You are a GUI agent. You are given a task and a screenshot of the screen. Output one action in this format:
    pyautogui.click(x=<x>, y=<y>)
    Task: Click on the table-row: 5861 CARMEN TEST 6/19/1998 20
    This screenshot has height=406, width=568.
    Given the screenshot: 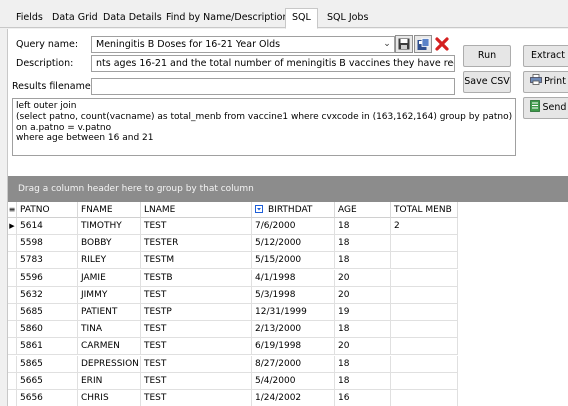 What is the action you would take?
    pyautogui.click(x=233, y=347)
    